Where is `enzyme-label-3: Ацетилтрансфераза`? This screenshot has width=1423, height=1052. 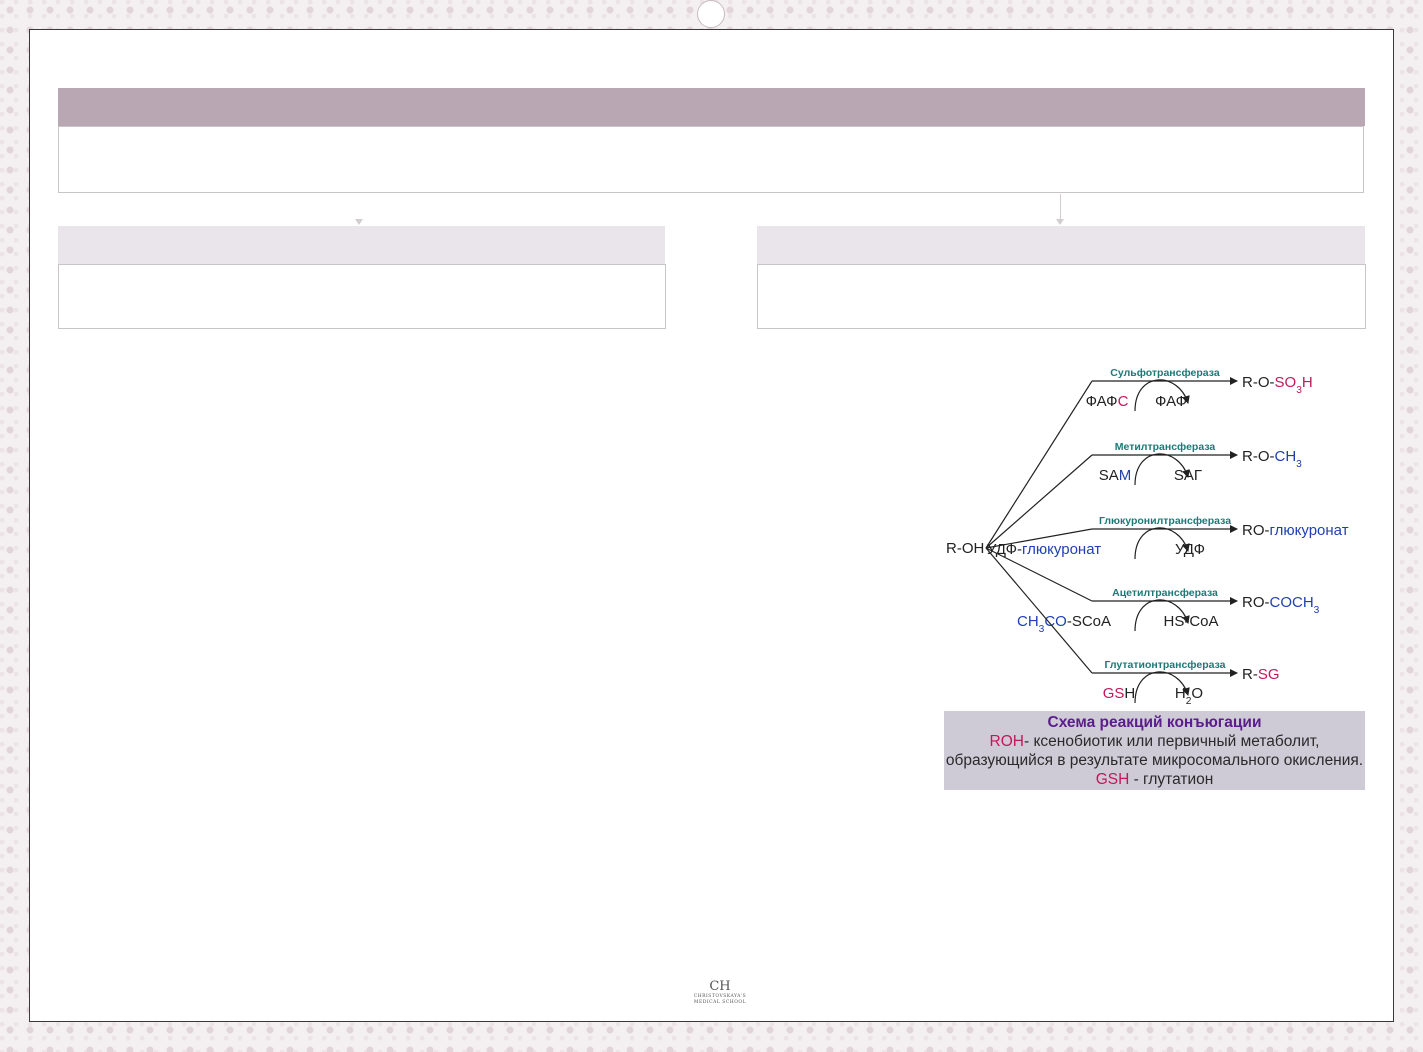
enzyme-label-3: Ацетилтрансфераза is located at coordinates (1165, 593).